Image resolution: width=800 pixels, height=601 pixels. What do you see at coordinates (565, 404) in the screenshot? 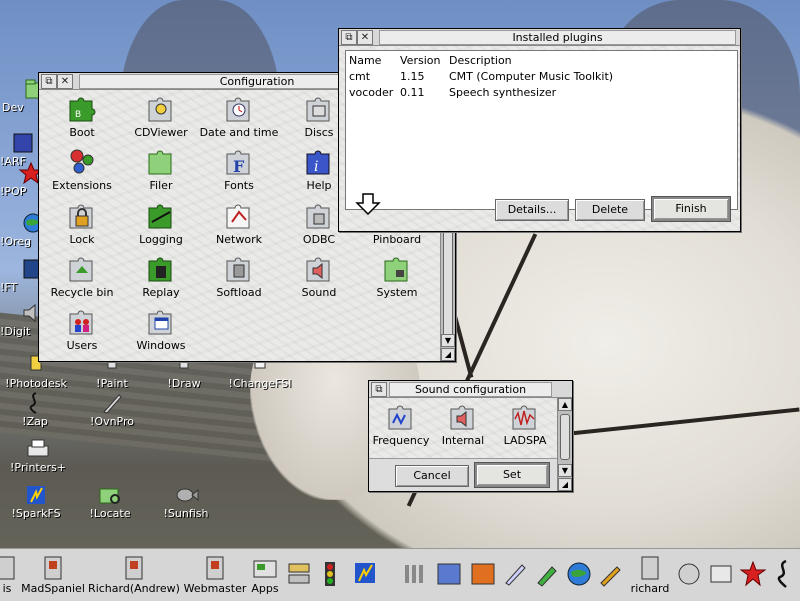
I see `scroll-up-icon: ▲` at bounding box center [565, 404].